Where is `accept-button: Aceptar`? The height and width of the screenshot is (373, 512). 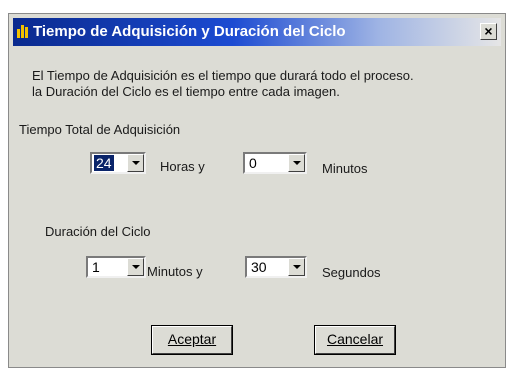 accept-button: Aceptar is located at coordinates (192, 340).